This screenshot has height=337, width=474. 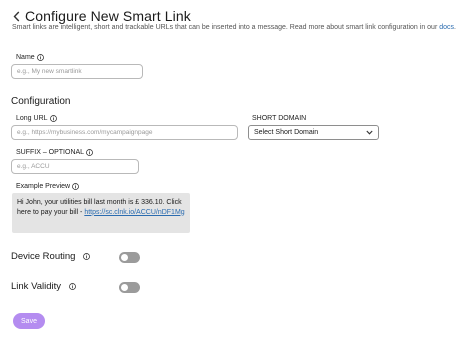 I want to click on back-chevron-icon, so click(x=16, y=16).